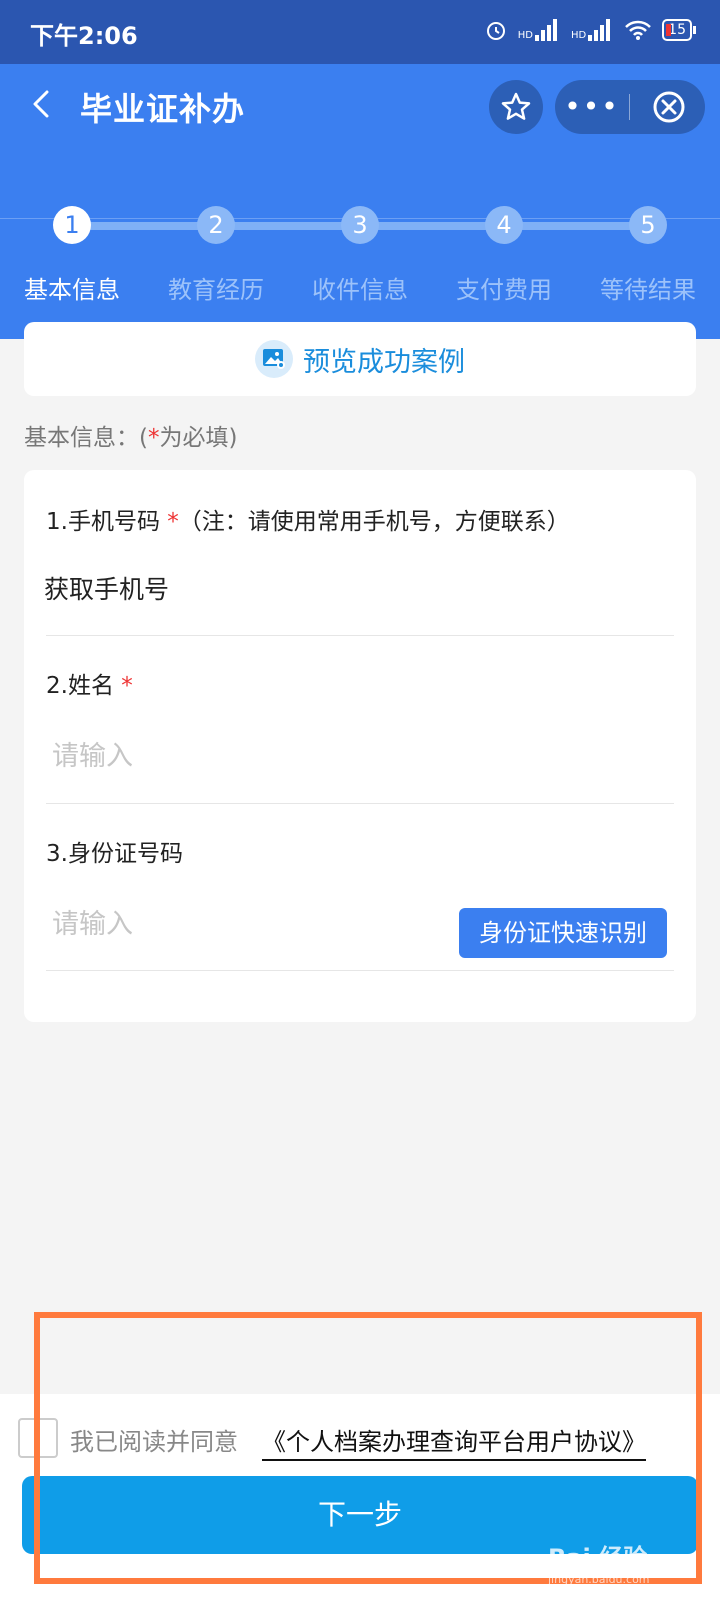 This screenshot has width=720, height=1600. I want to click on network-label-1: HD, so click(525, 35).